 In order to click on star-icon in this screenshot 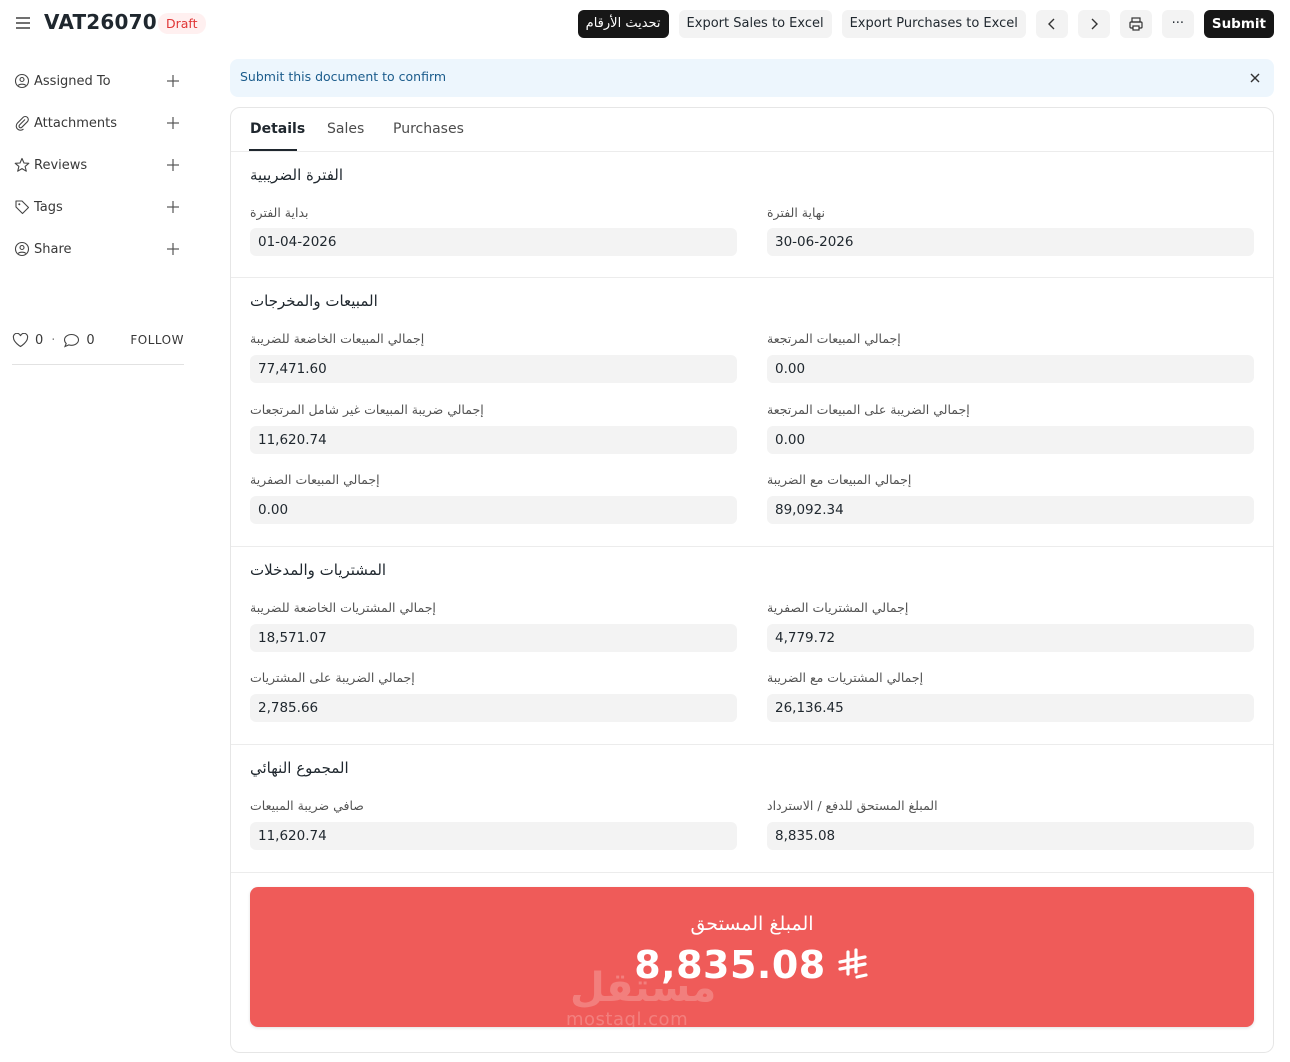, I will do `click(22, 164)`.